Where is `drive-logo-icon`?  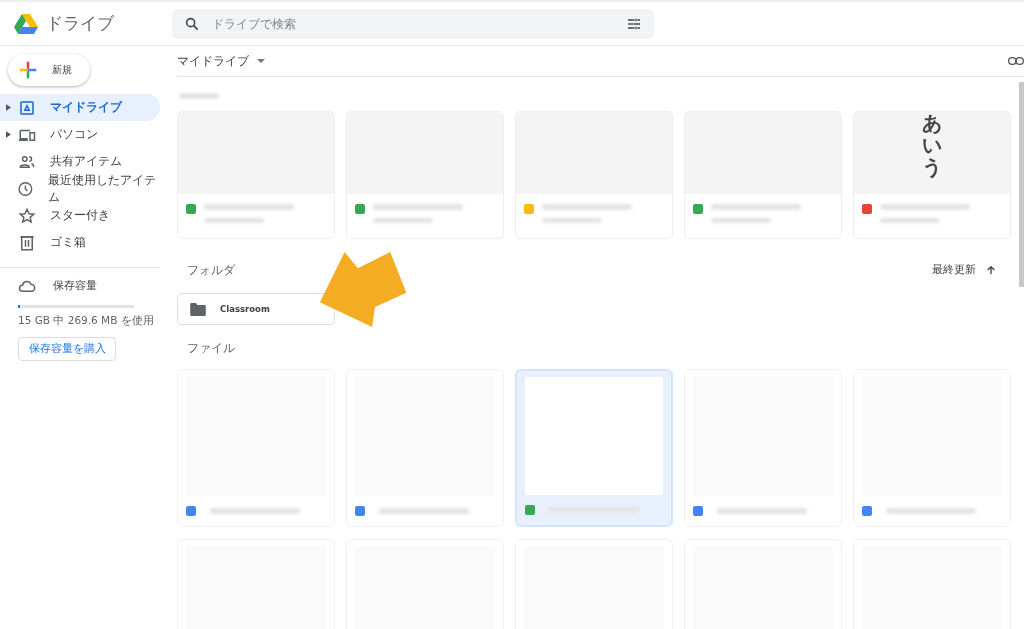
drive-logo-icon is located at coordinates (26, 23).